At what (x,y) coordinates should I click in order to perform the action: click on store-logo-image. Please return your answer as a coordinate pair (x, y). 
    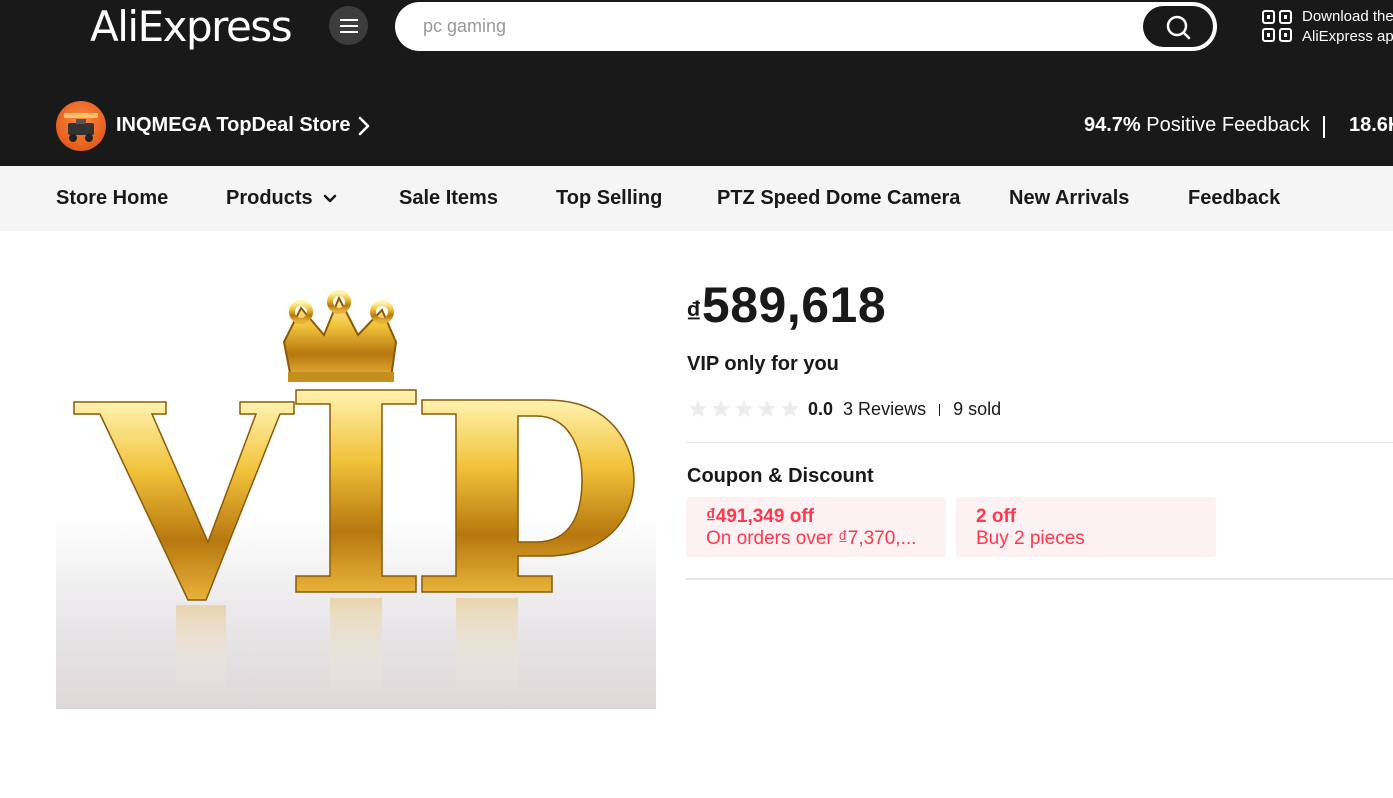
    Looking at the image, I should click on (81, 127).